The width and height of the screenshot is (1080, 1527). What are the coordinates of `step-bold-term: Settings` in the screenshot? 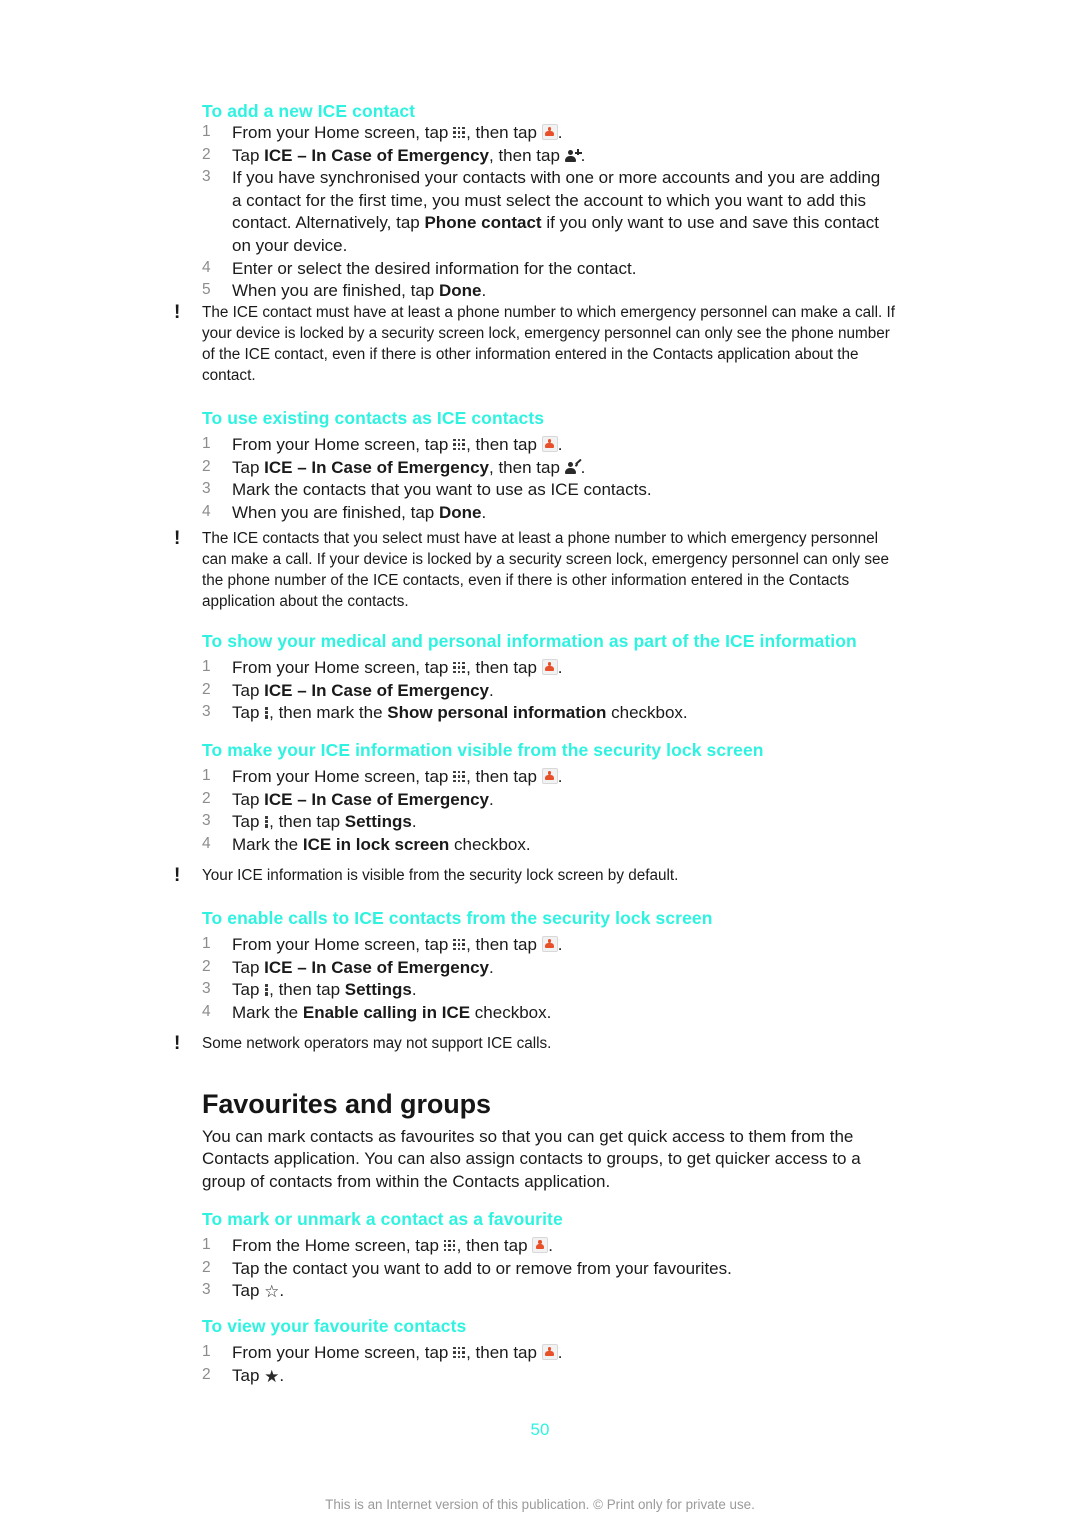 It's located at (378, 822).